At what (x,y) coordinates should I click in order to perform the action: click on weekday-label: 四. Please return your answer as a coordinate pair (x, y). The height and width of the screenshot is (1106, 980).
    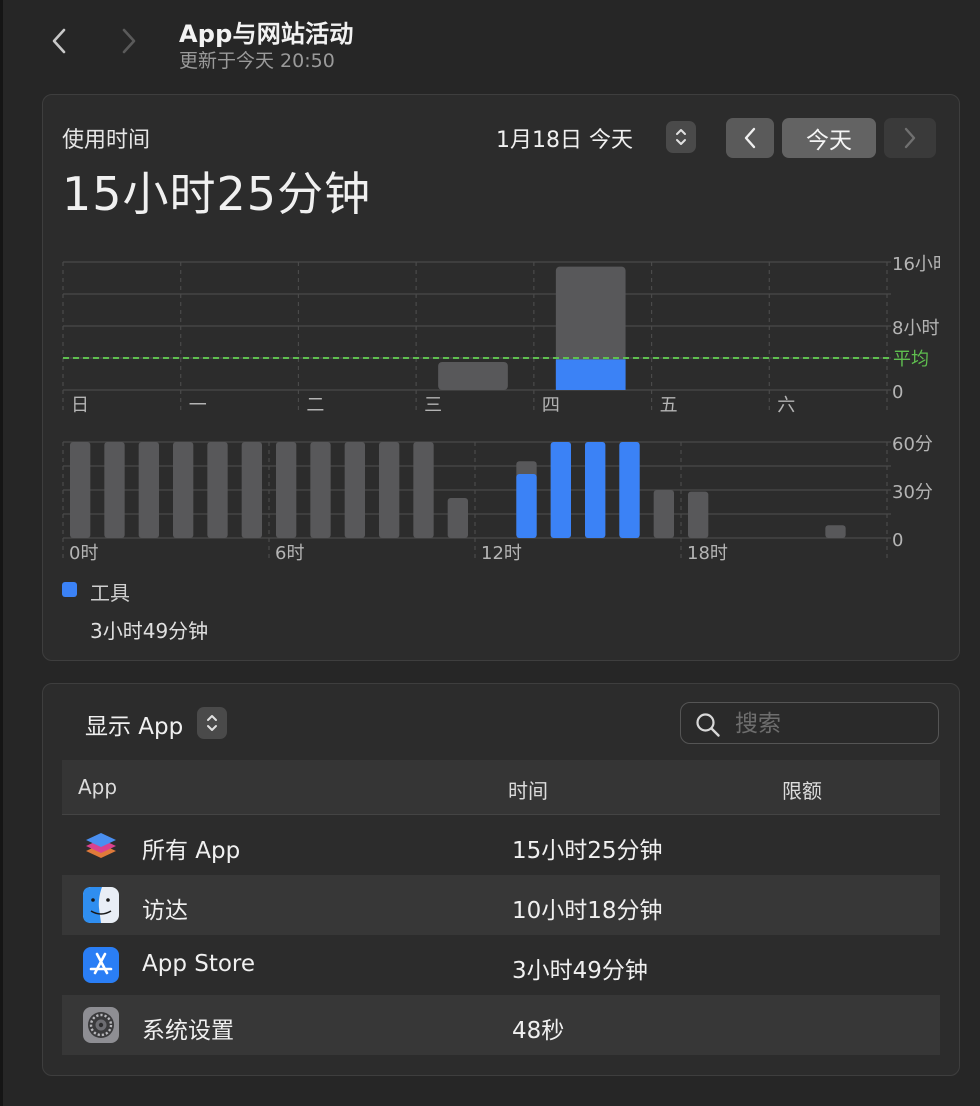
    Looking at the image, I should click on (551, 405).